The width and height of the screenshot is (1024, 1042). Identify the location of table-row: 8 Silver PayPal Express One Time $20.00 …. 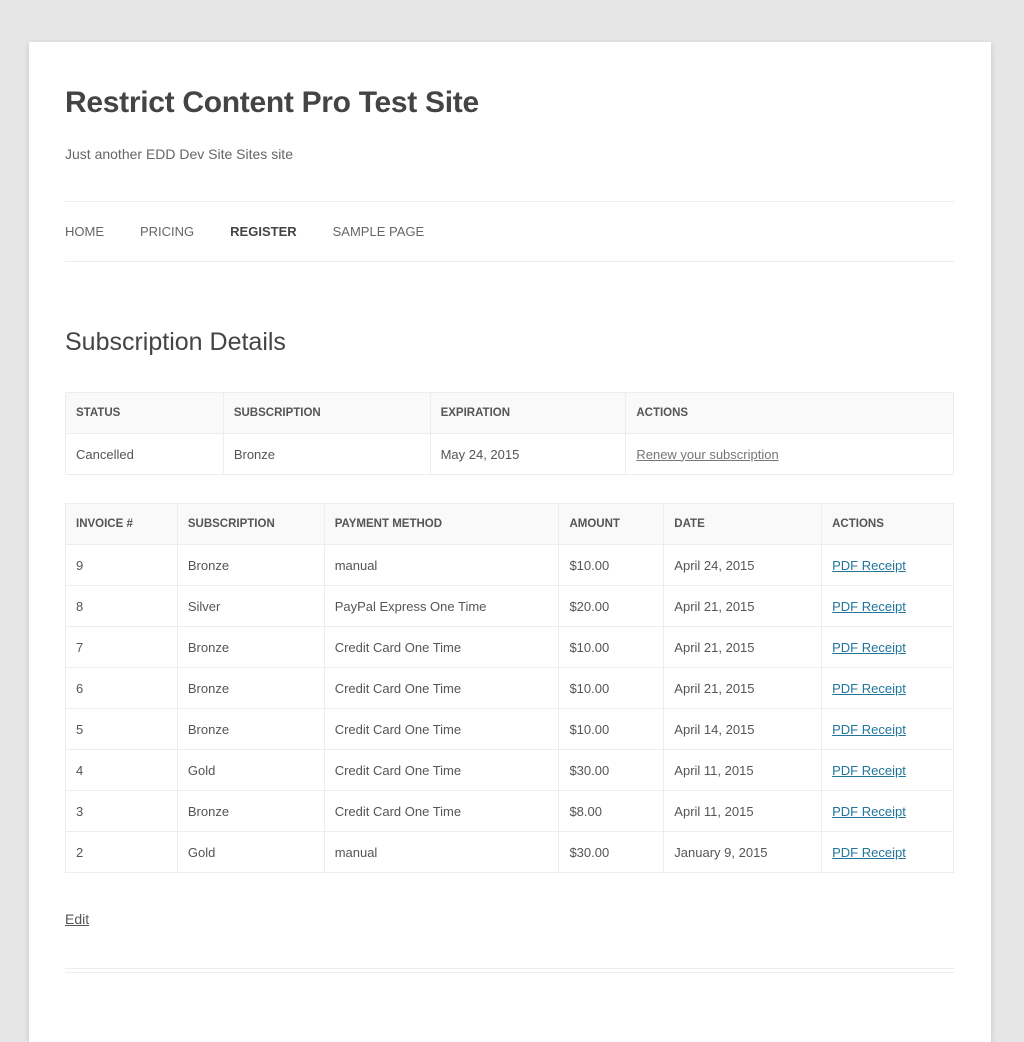
(509, 606).